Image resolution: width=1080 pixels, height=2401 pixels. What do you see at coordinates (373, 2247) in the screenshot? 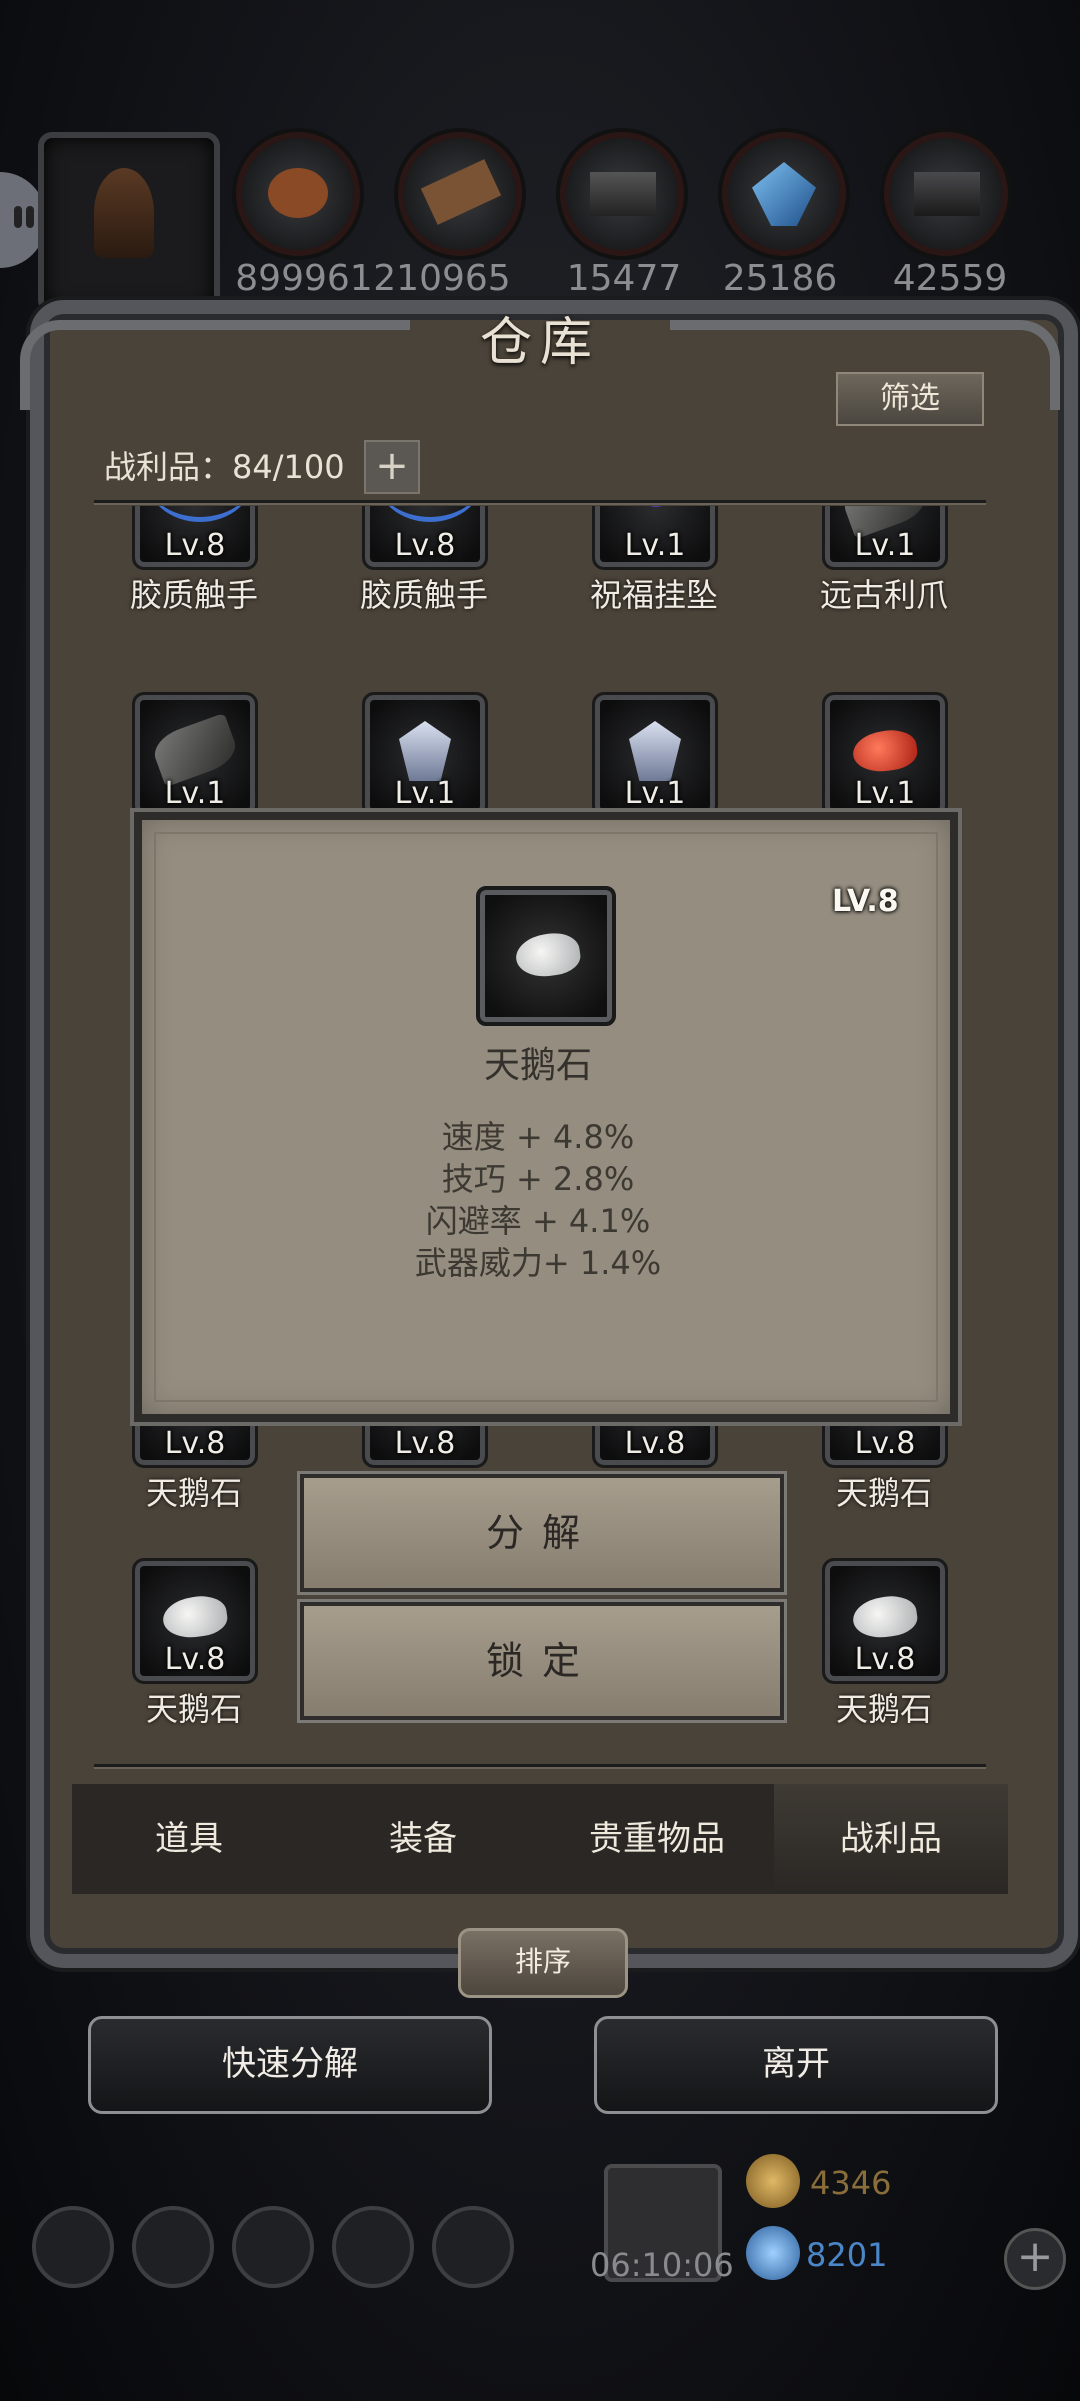
I see `mail-icon` at bounding box center [373, 2247].